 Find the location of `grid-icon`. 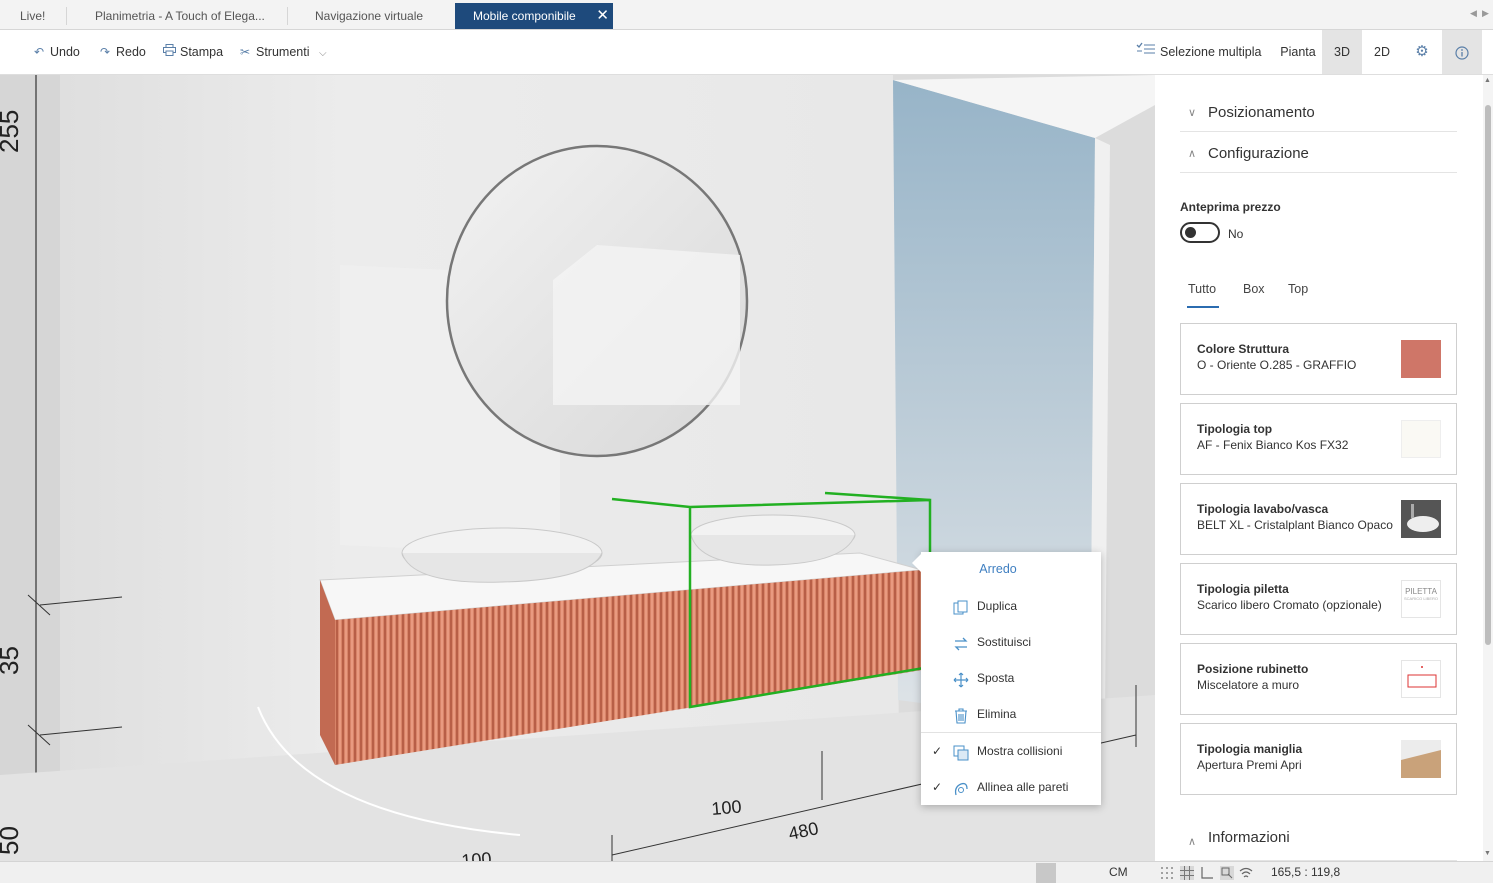

grid-icon is located at coordinates (1187, 873).